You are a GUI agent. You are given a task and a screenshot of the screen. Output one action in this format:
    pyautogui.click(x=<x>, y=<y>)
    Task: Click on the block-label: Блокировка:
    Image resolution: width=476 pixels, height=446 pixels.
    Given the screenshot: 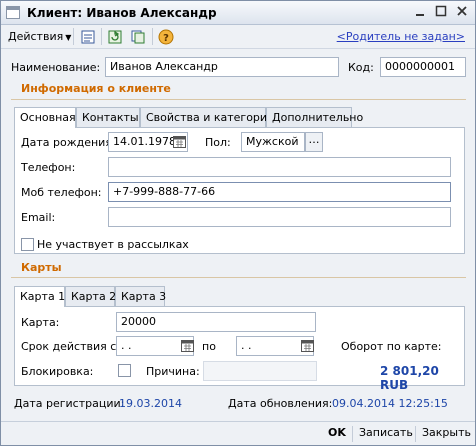 What is the action you would take?
    pyautogui.click(x=57, y=371)
    